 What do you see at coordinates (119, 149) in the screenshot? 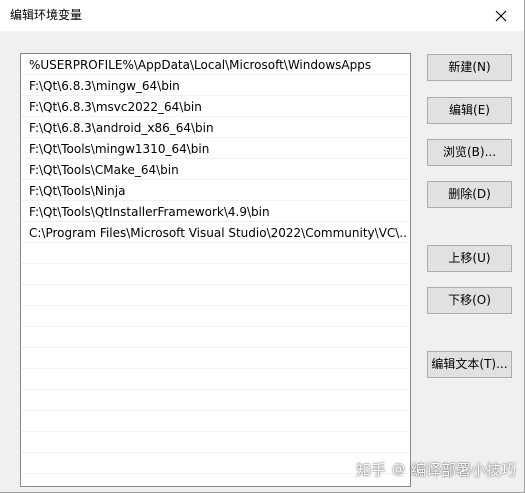
I see `path-entry: F:\Qt\Tools\mingw1310_64\bin` at bounding box center [119, 149].